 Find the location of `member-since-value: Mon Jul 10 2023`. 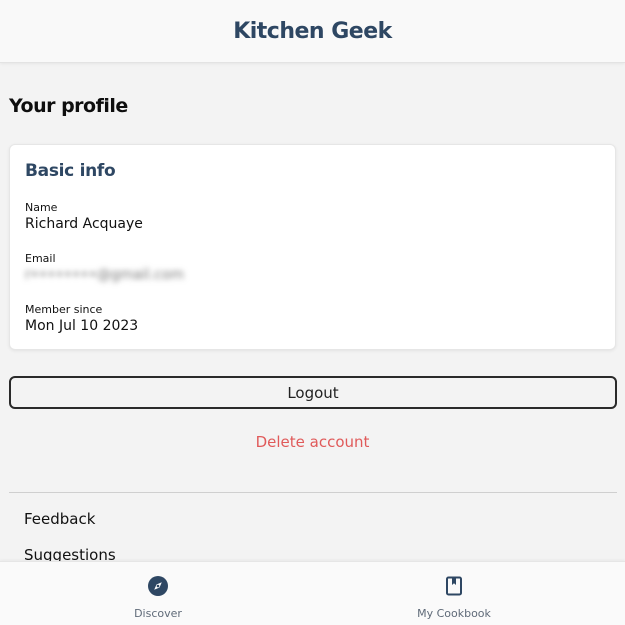

member-since-value: Mon Jul 10 2023 is located at coordinates (82, 326).